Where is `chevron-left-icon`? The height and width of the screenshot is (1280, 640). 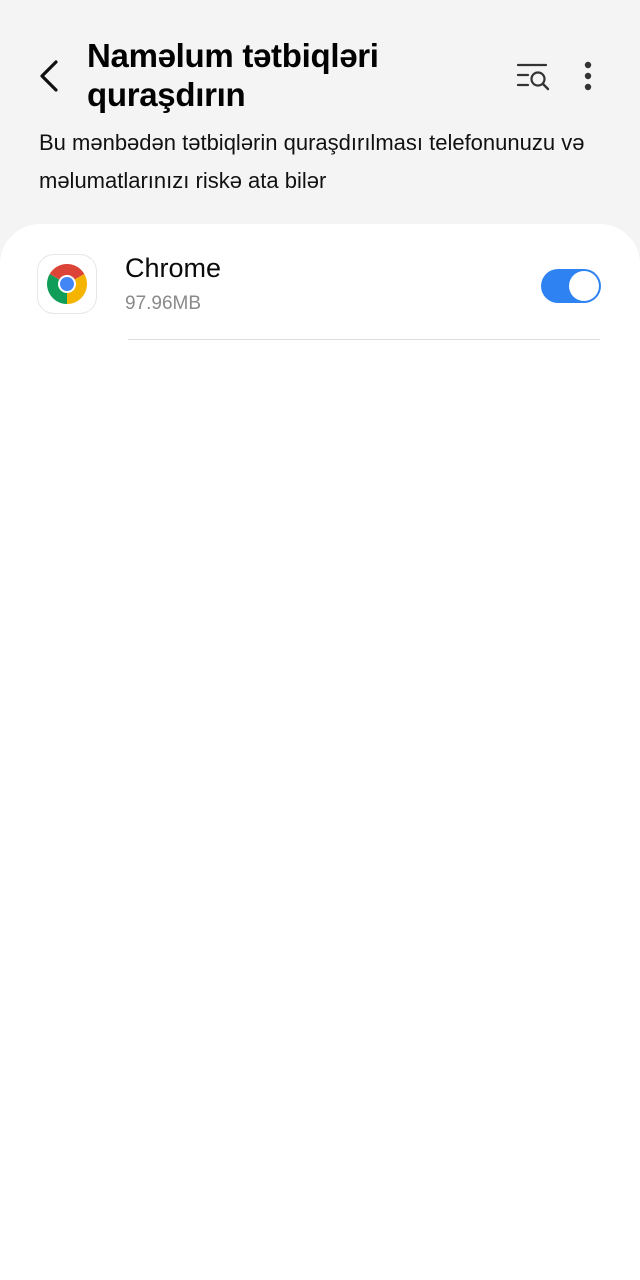
chevron-left-icon is located at coordinates (49, 76).